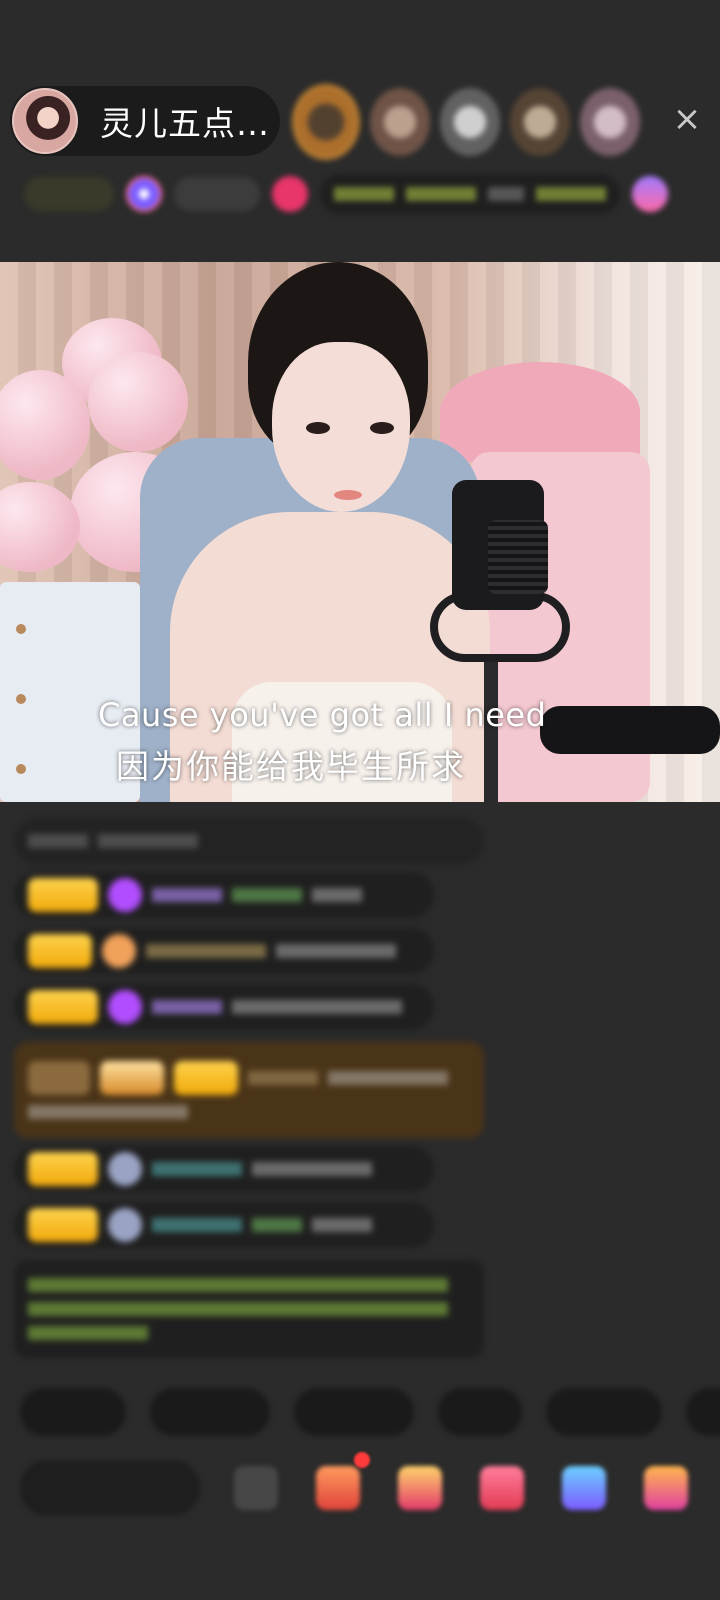 The image size is (720, 1600). Describe the element at coordinates (666, 1488) in the screenshot. I see `more-icon` at that location.